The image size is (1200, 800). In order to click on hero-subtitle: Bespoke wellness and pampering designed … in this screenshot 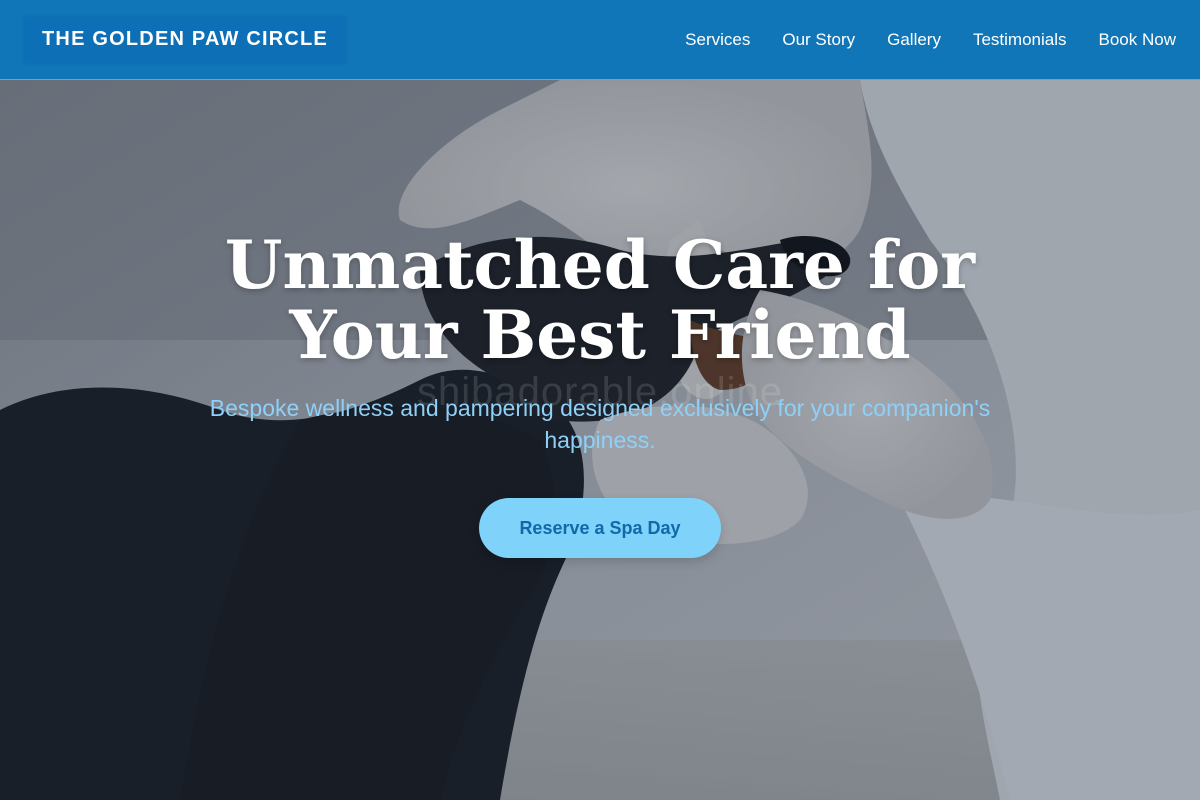, I will do `click(600, 424)`.